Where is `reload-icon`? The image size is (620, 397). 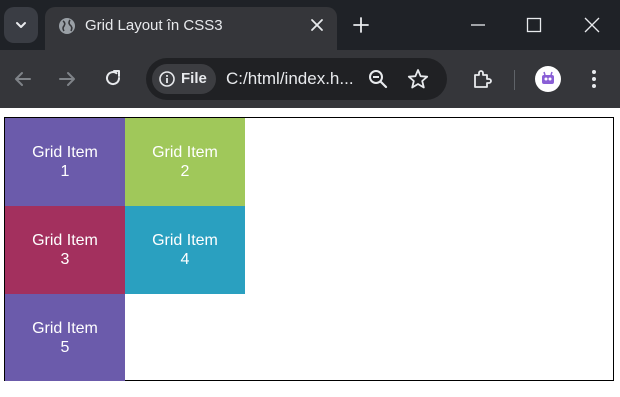 reload-icon is located at coordinates (113, 78).